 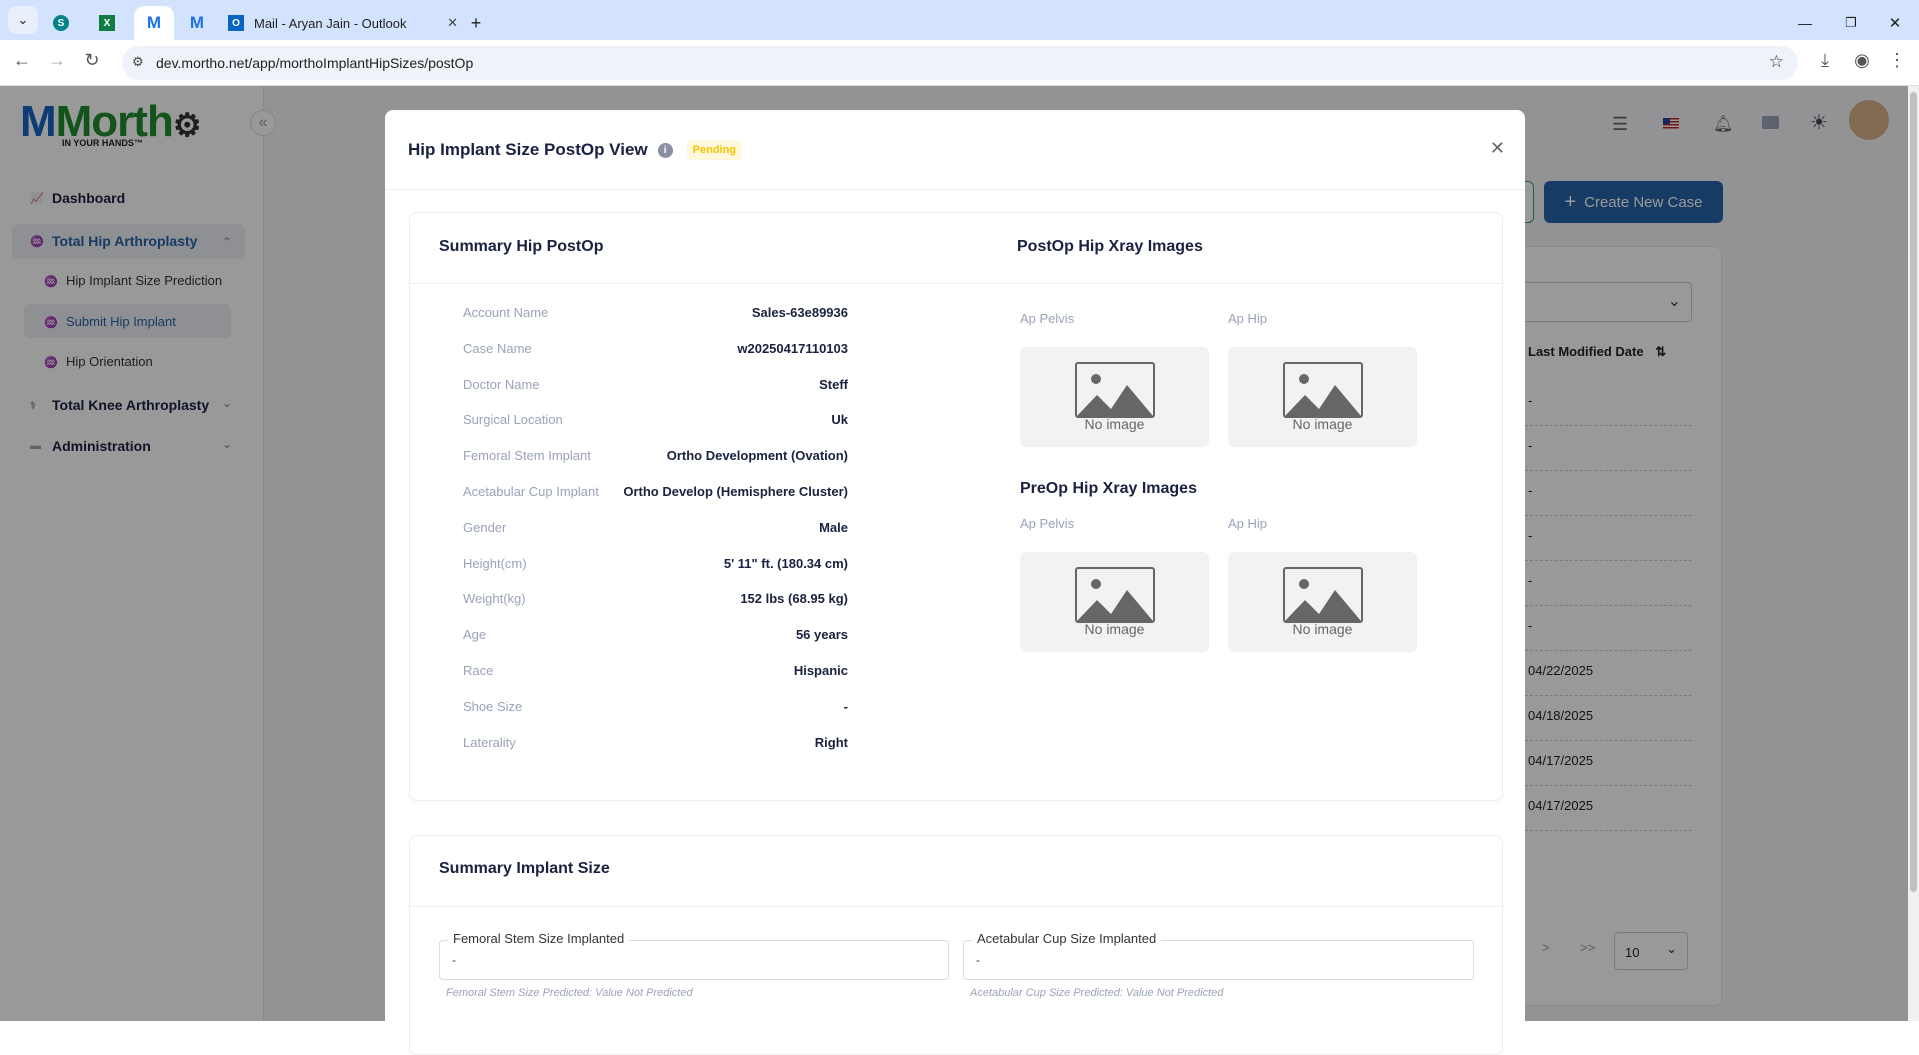 I want to click on summary-value: 152 lbs (68.95 kg), so click(x=794, y=599).